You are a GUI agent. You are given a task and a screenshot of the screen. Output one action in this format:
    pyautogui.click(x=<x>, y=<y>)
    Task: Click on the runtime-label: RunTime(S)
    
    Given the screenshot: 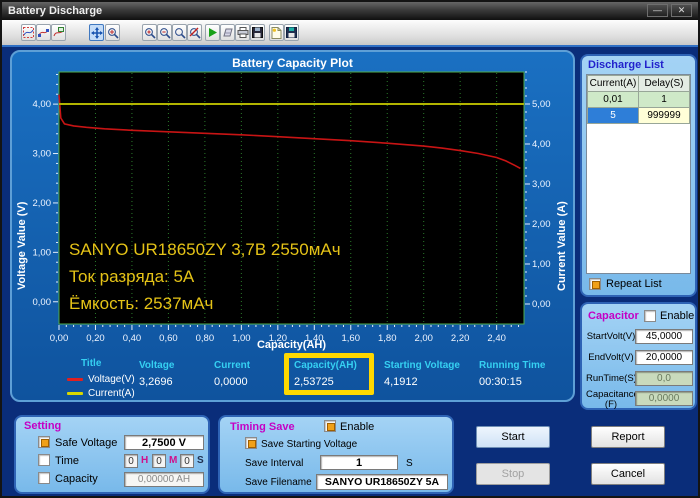 What is the action you would take?
    pyautogui.click(x=611, y=378)
    